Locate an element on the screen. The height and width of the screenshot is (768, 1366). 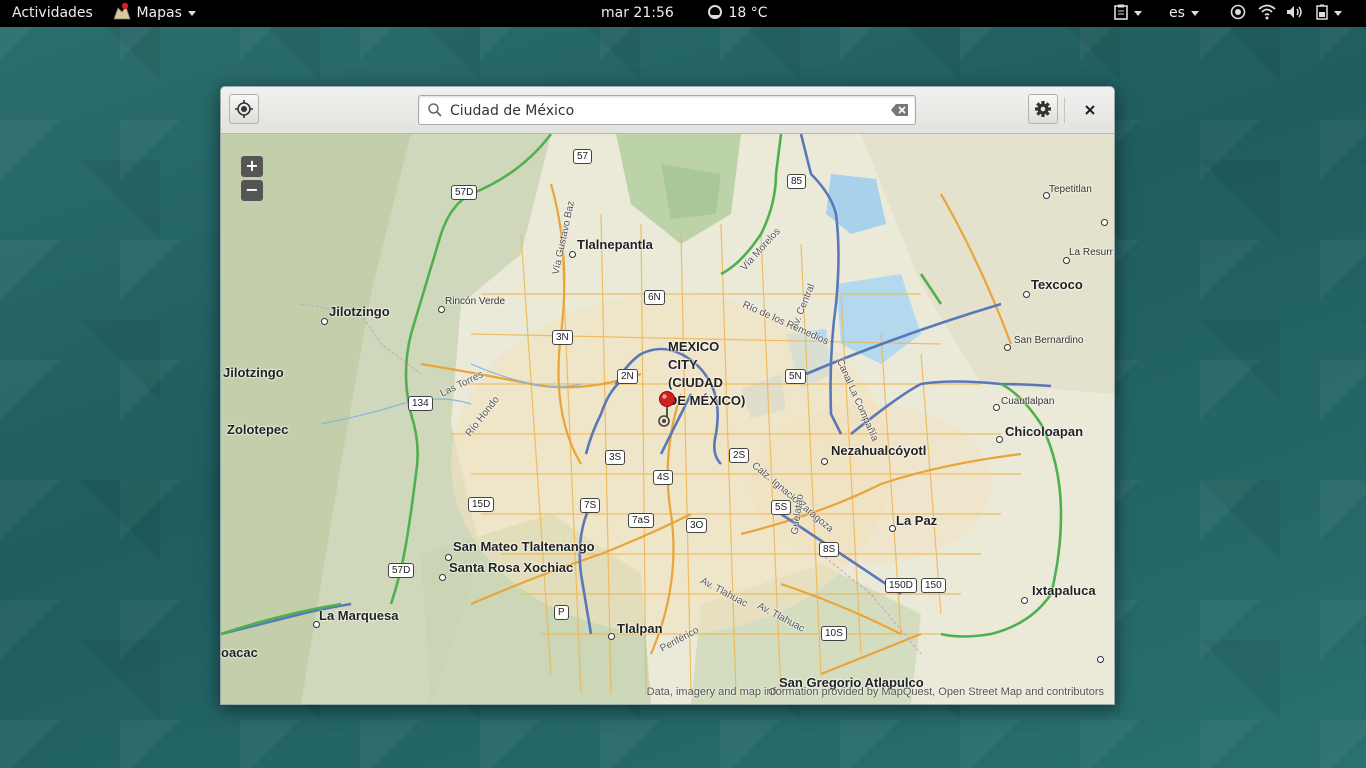
route-shield: 2S is located at coordinates (739, 455).